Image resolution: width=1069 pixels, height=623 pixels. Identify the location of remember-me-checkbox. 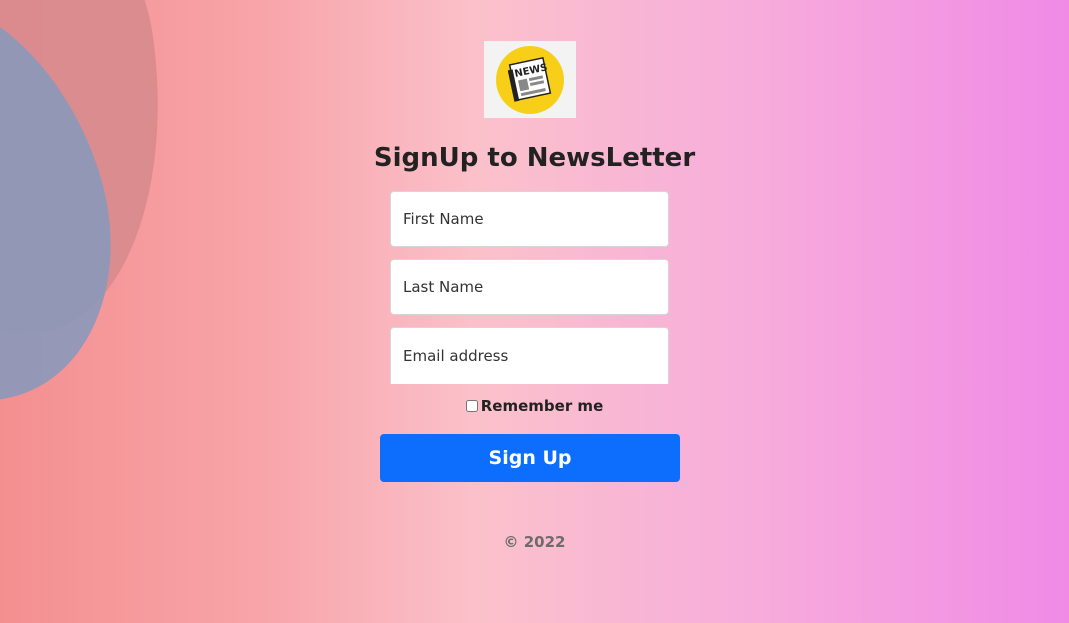
(471, 406).